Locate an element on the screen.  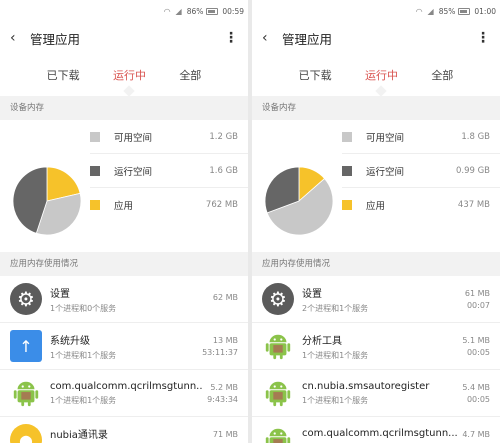
app-meta: 61 MB 00:07 is located at coordinates (477, 299).